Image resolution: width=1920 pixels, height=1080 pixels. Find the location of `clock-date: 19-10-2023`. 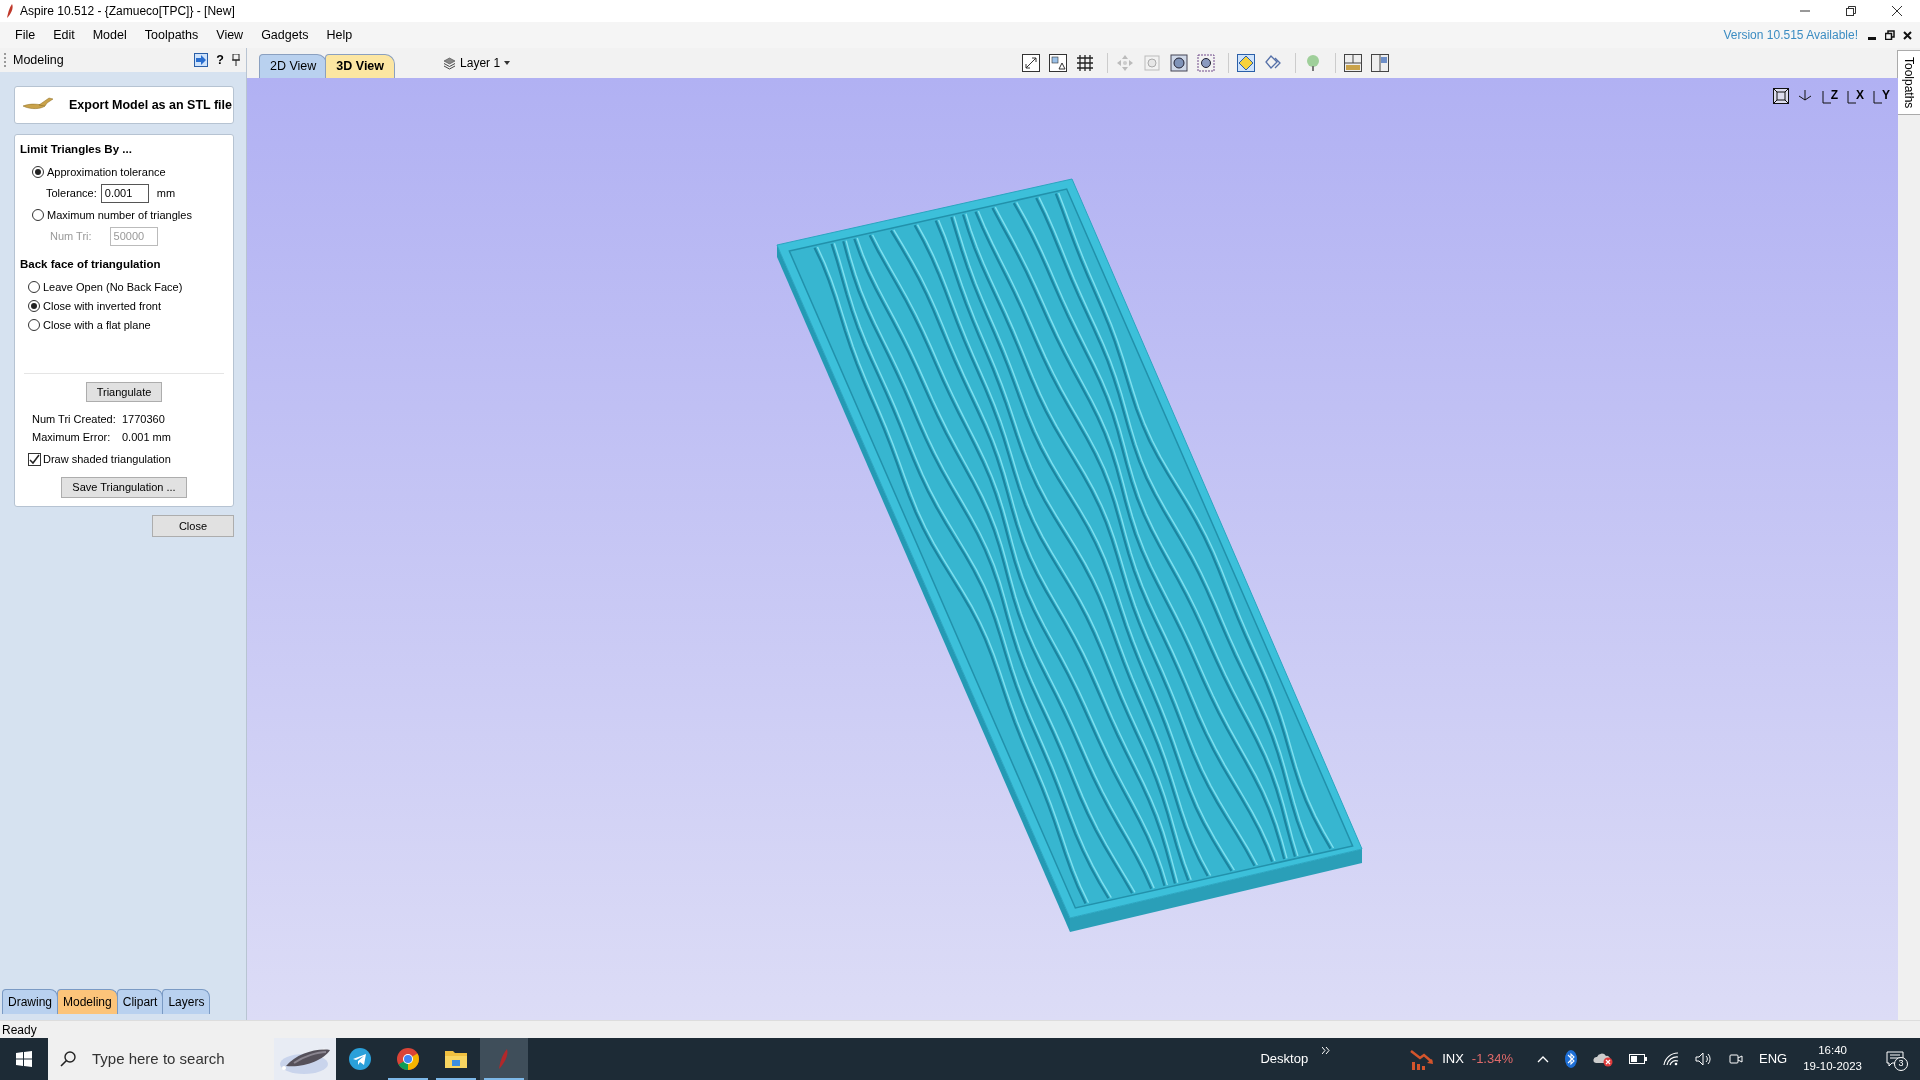

clock-date: 19-10-2023 is located at coordinates (1832, 1067).